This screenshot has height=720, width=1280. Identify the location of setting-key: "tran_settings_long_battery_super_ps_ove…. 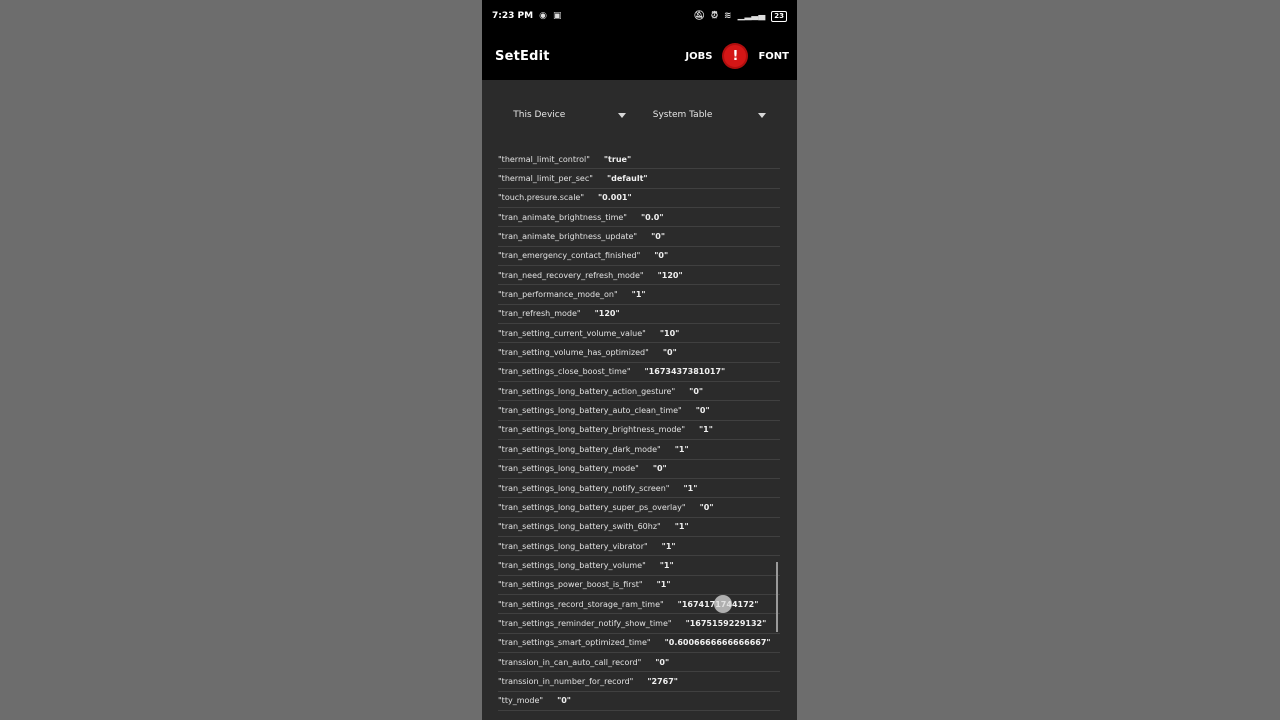
(592, 507).